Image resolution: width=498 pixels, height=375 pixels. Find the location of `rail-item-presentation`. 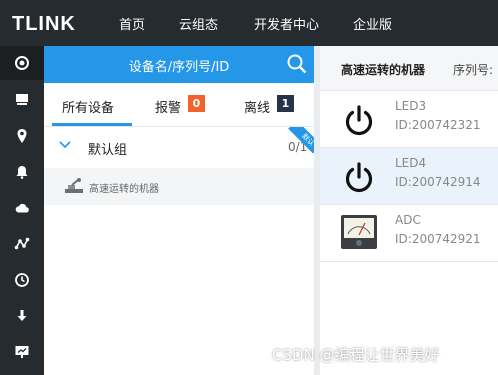

rail-item-presentation is located at coordinates (22, 352).